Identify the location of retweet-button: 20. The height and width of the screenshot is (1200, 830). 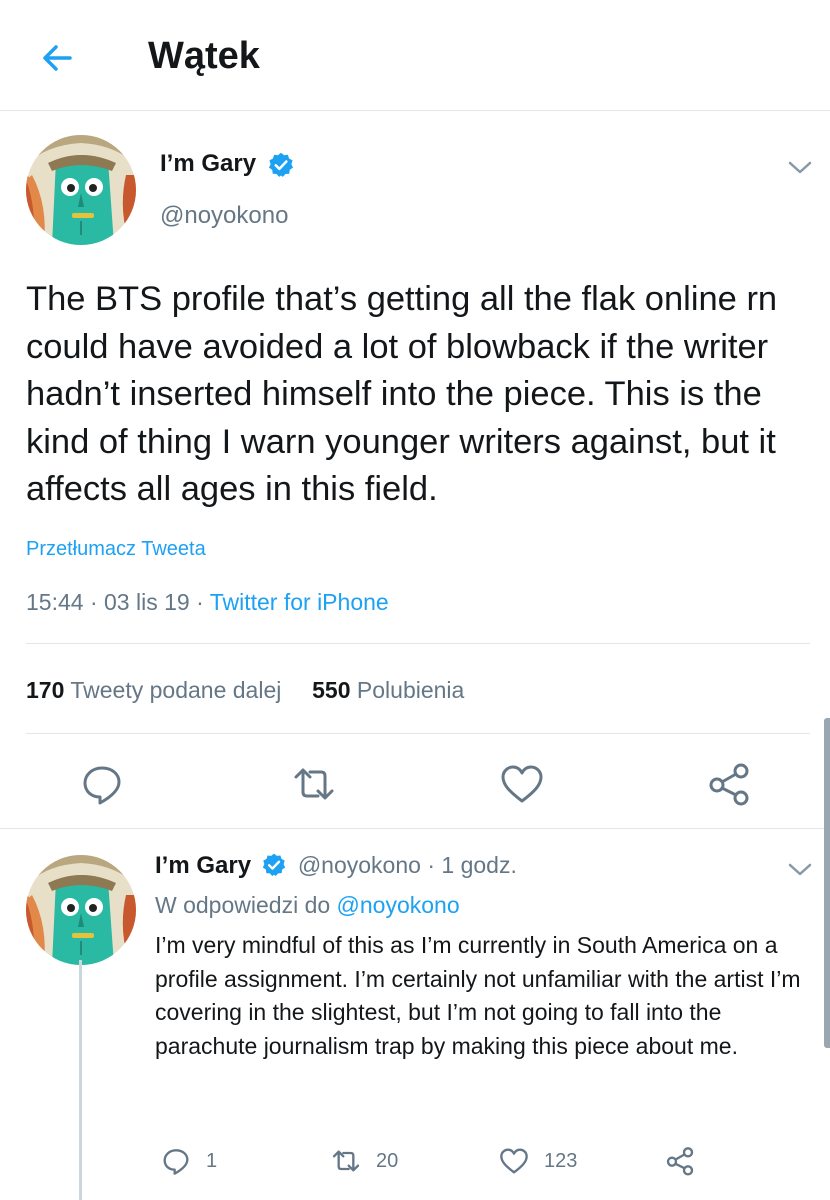
(364, 1161).